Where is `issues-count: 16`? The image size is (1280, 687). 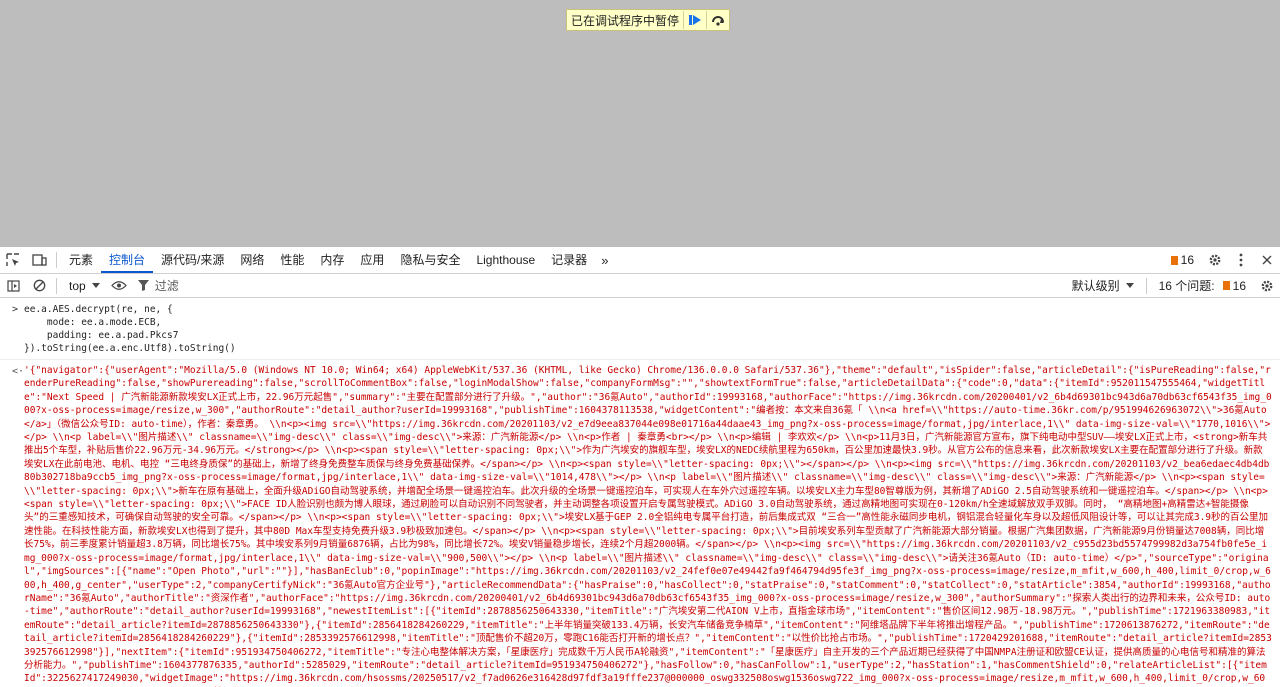 issues-count: 16 is located at coordinates (1239, 285).